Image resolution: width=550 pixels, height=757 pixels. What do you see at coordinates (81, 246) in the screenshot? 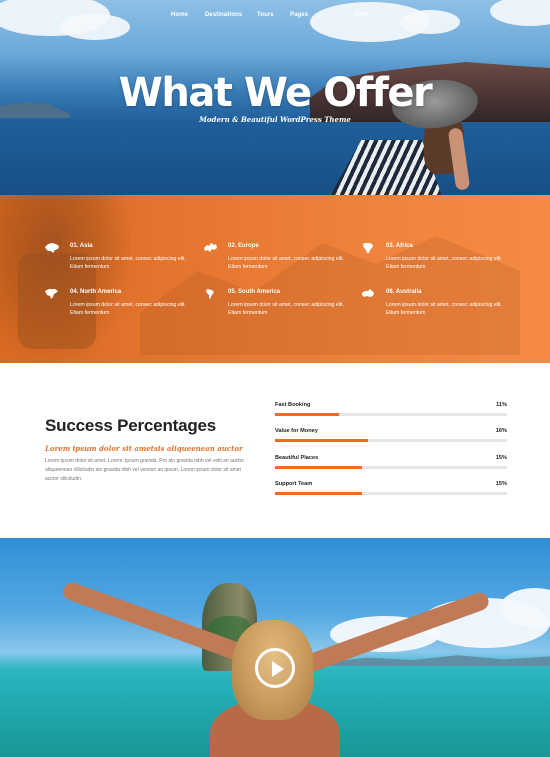
I see `region-title: 01. Asia` at bounding box center [81, 246].